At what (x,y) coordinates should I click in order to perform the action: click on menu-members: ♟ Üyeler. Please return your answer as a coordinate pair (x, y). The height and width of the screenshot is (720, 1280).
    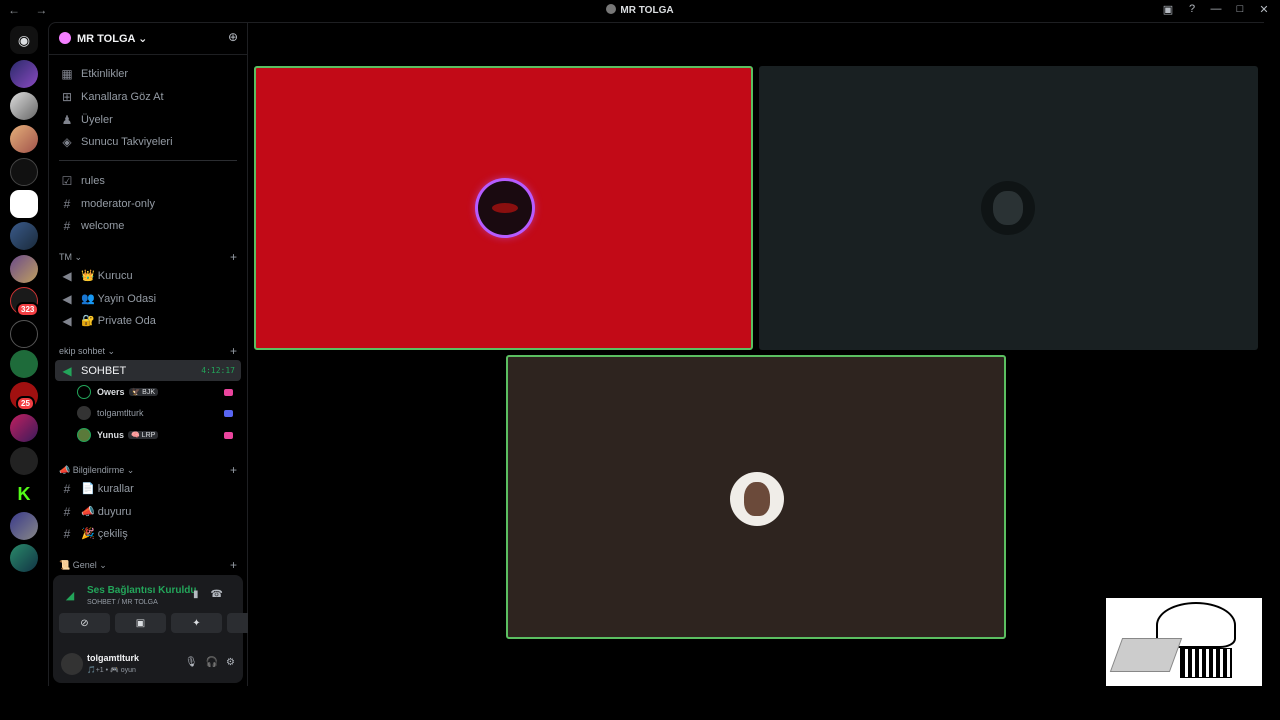
    Looking at the image, I should click on (148, 119).